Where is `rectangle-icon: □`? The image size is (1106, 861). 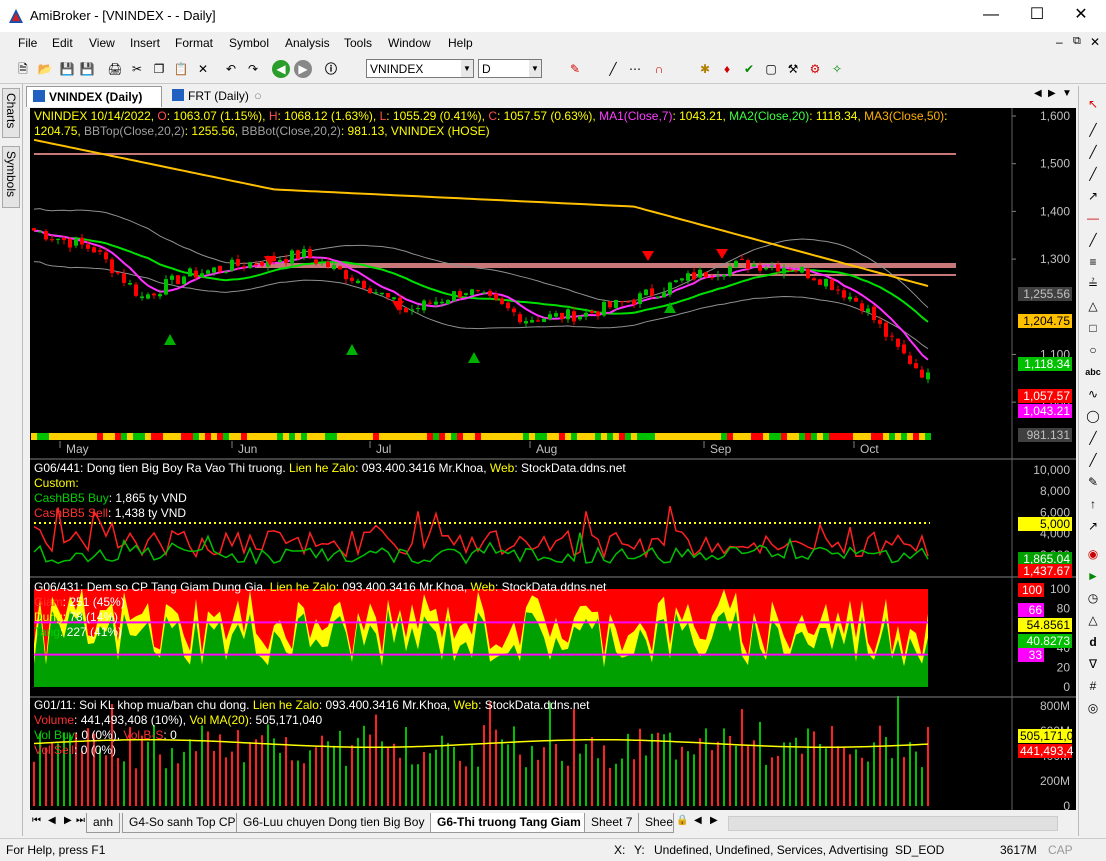 rectangle-icon: □ is located at coordinates (1093, 328).